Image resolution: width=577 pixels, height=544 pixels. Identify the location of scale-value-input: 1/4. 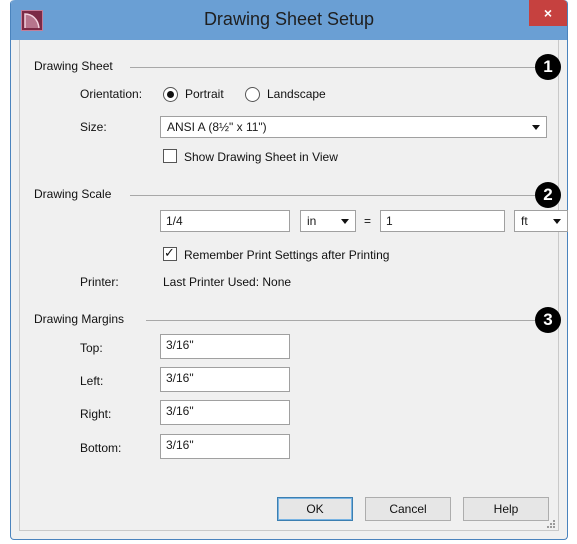
(225, 221).